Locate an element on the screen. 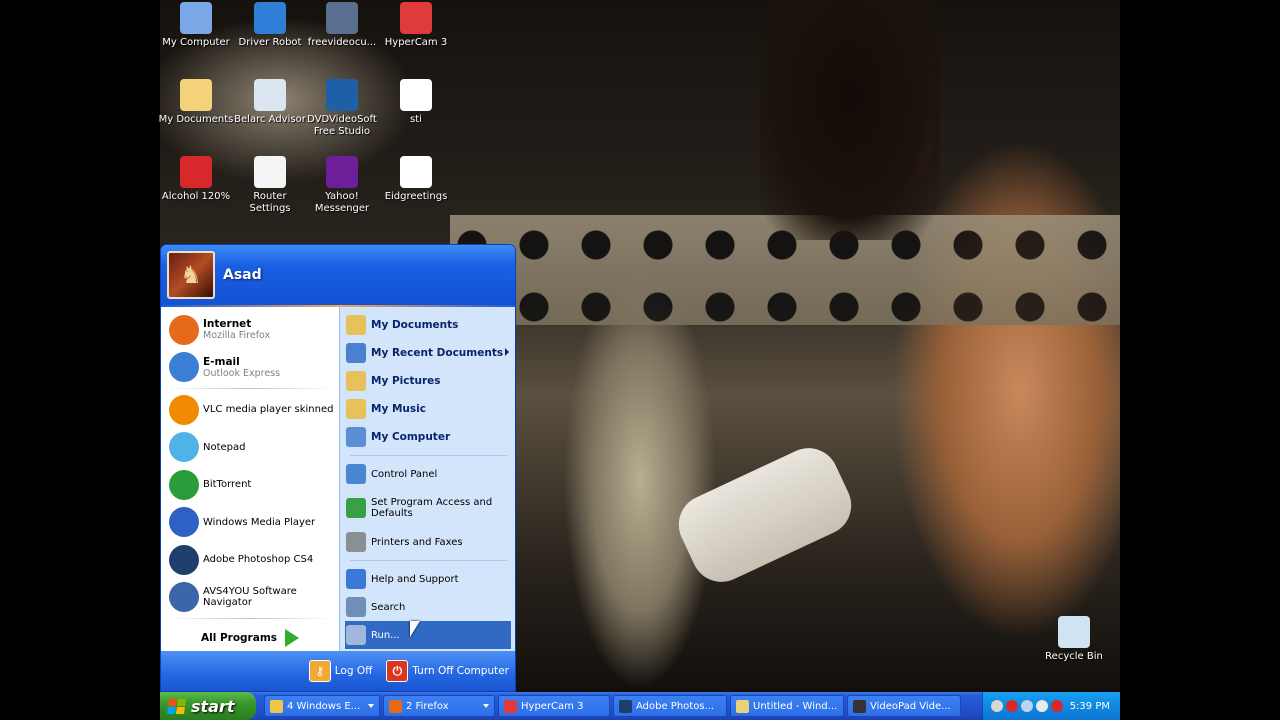 The image size is (1280, 720). desktop-icon: Recycle Bin is located at coordinates (1074, 639).